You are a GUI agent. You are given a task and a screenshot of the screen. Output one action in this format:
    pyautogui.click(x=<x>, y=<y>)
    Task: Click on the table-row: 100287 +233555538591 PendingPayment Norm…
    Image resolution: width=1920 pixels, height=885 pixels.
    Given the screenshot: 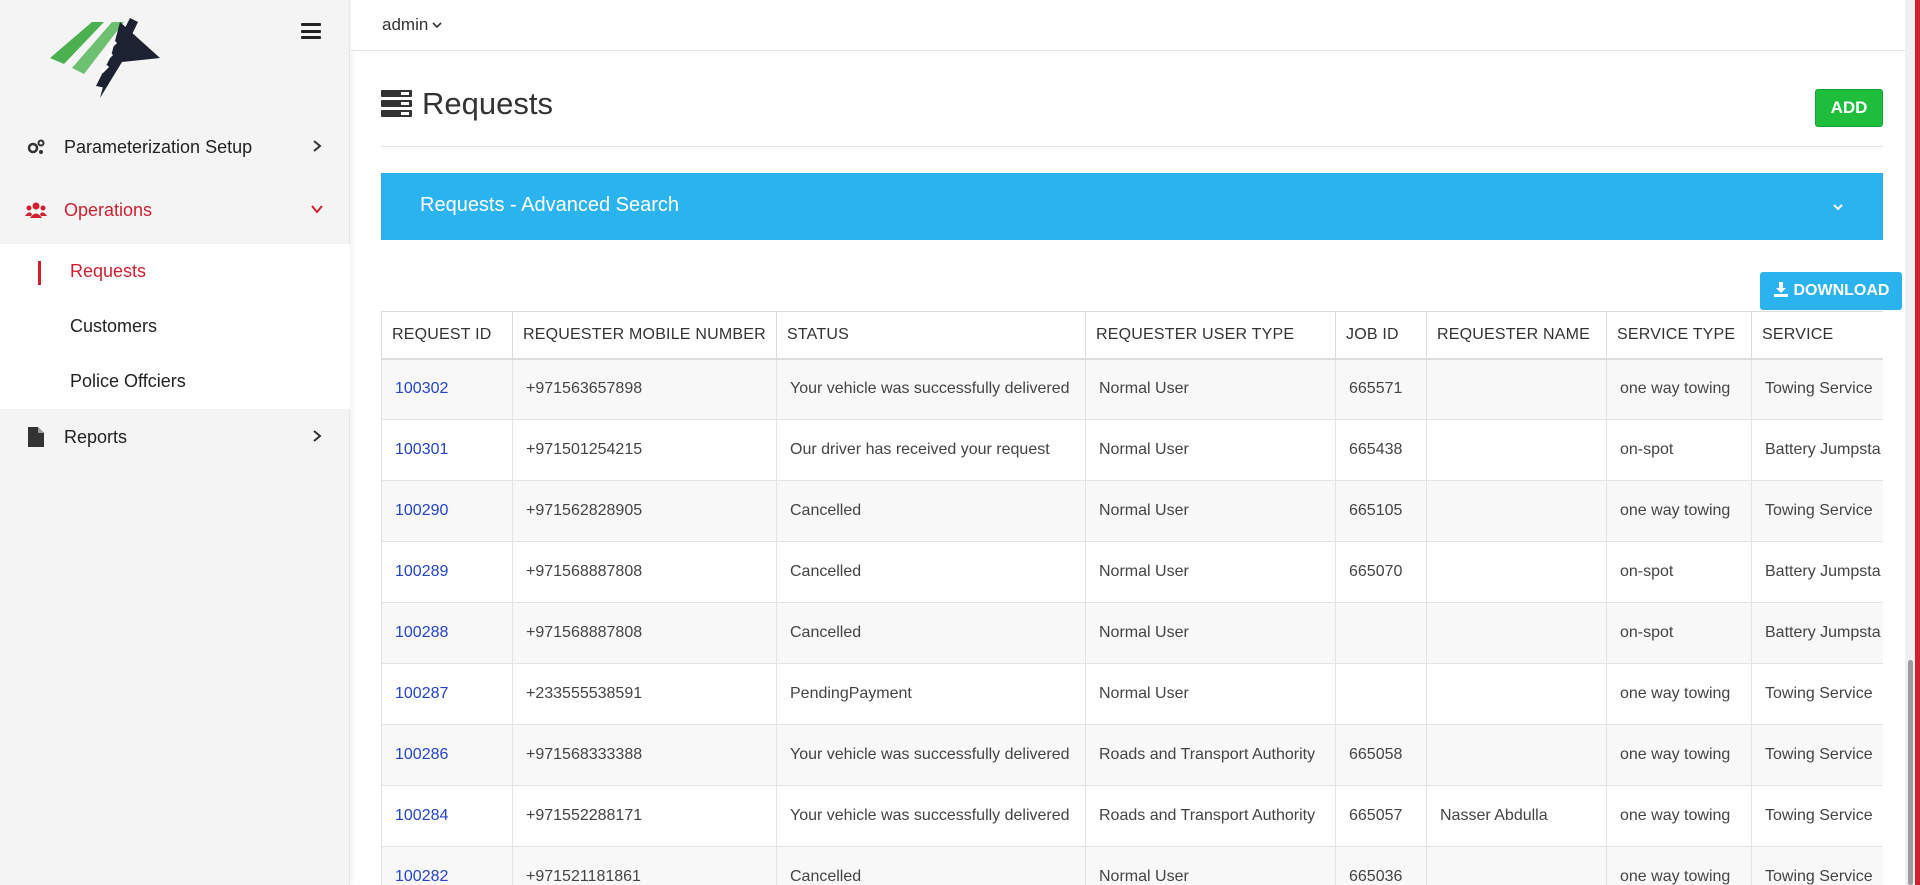 What is the action you would take?
    pyautogui.click(x=1132, y=694)
    